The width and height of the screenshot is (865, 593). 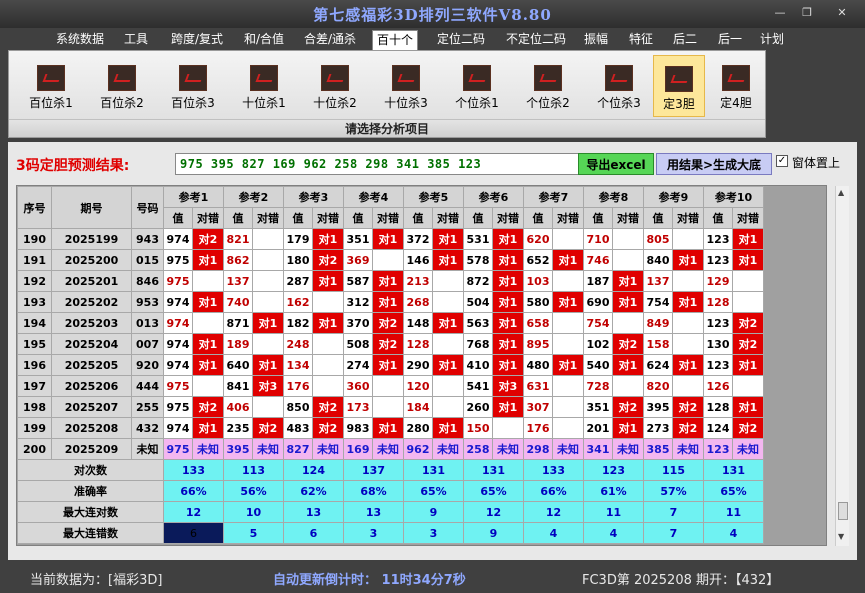 I want to click on title-bar: 第七感福彩3D排列三软件V8.80 — ❐ ✕, so click(x=432, y=14).